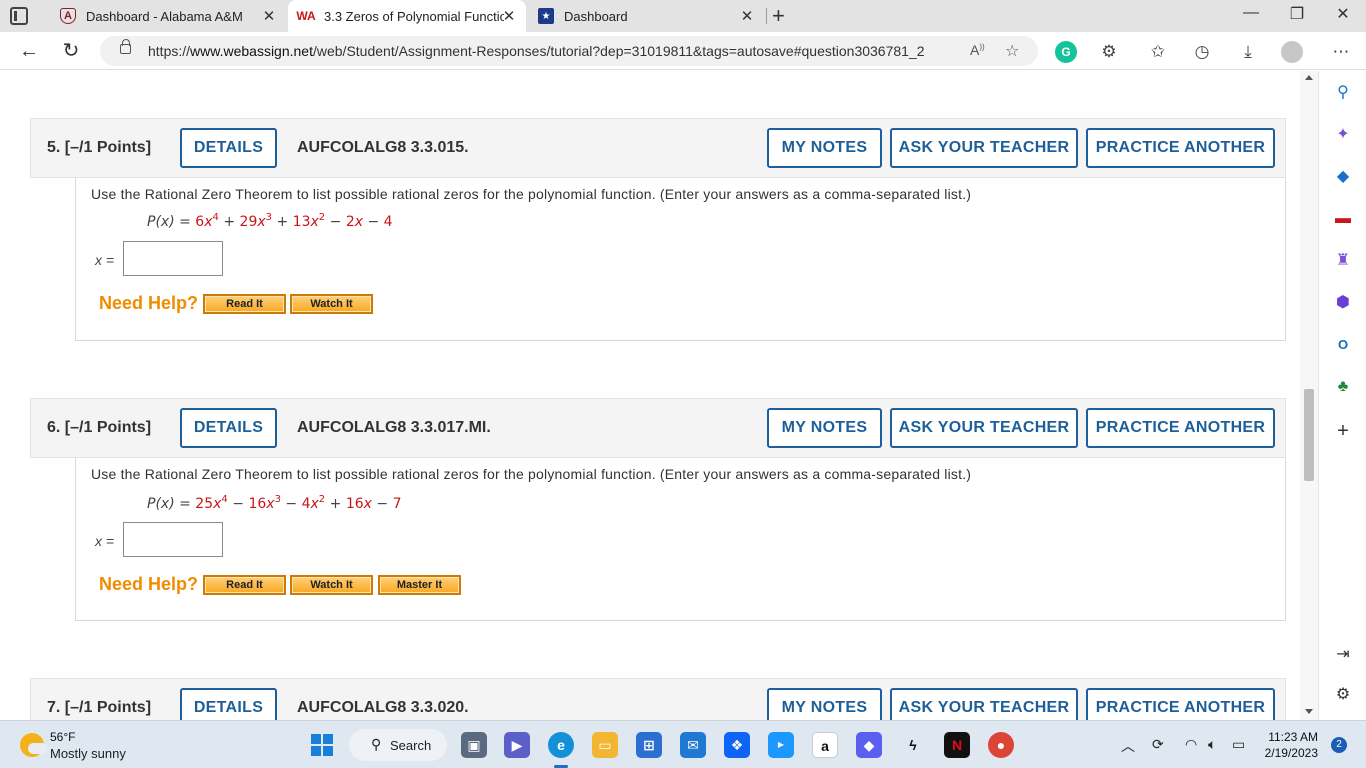 Image resolution: width=1366 pixels, height=768 pixels. I want to click on netflix-icon: N, so click(957, 745).